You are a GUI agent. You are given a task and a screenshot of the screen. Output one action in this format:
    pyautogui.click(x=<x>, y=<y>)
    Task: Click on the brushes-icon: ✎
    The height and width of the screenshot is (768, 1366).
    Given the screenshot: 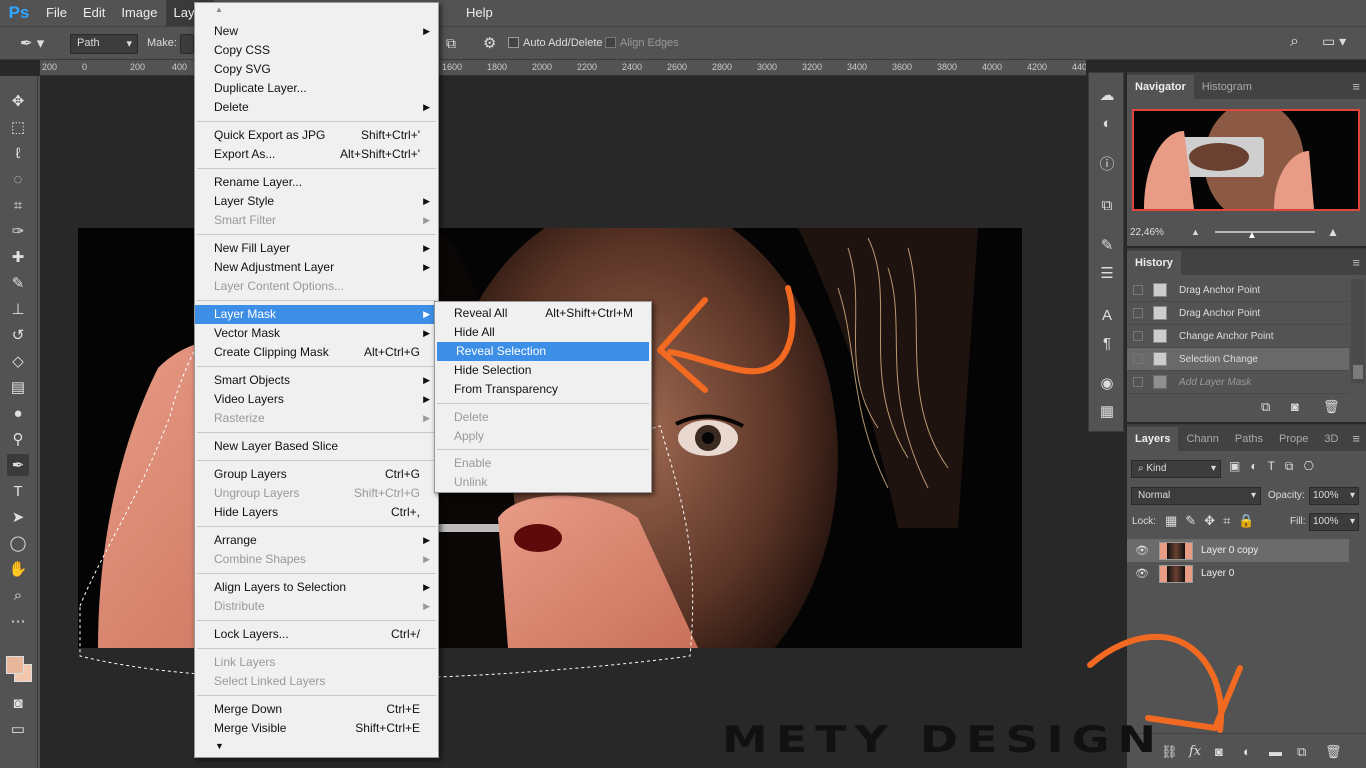 What is the action you would take?
    pyautogui.click(x=1107, y=245)
    